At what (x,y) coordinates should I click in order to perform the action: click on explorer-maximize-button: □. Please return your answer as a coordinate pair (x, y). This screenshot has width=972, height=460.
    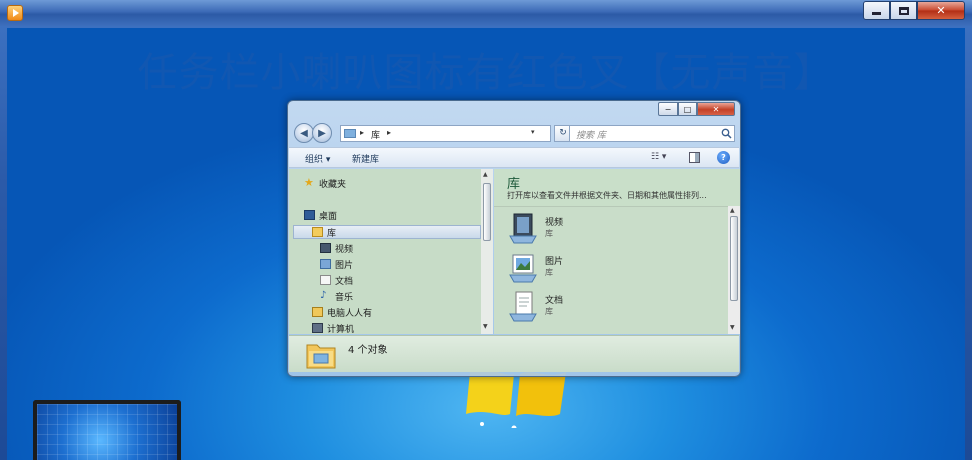
    Looking at the image, I should click on (687, 109).